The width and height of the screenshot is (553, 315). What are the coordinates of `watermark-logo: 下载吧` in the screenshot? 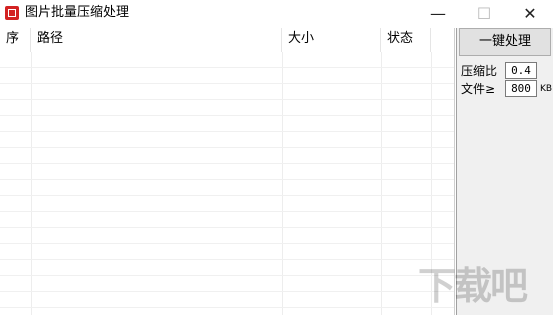 It's located at (483, 286).